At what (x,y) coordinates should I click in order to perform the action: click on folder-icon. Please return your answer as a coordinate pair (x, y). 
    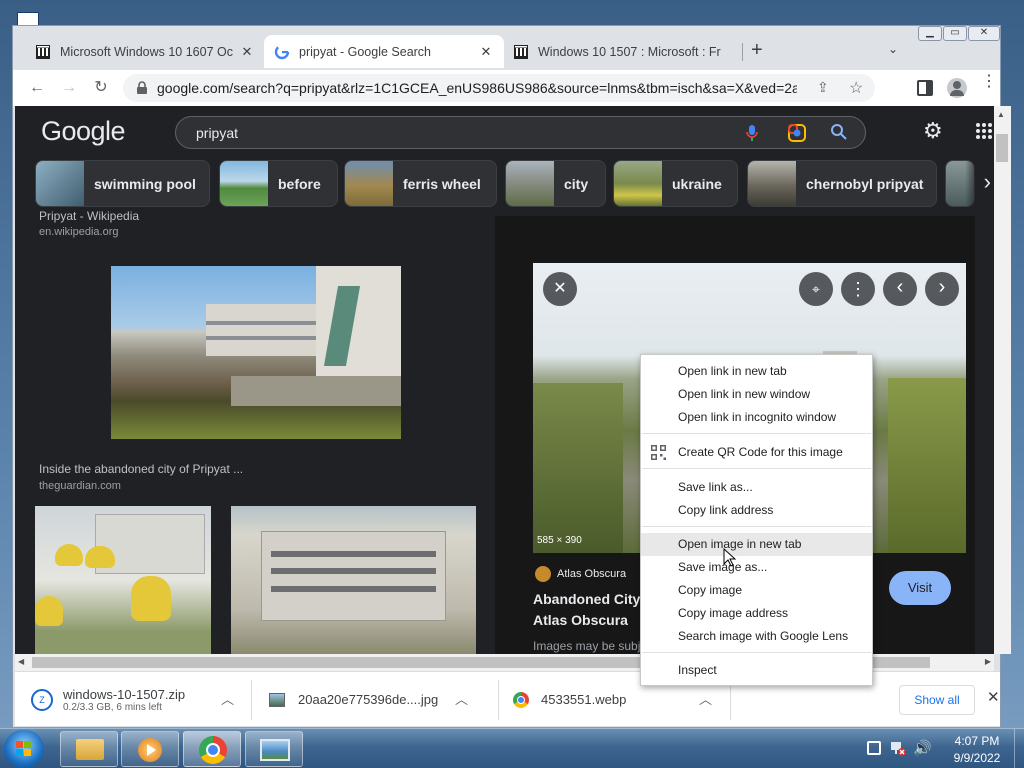
    Looking at the image, I should click on (90, 749).